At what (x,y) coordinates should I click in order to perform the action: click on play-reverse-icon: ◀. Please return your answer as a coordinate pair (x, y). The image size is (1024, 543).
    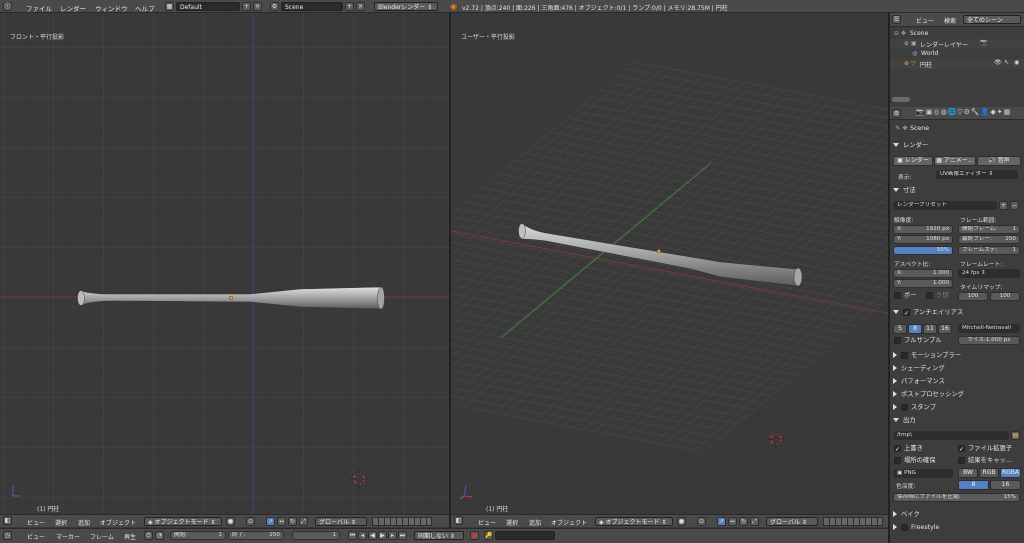
    Looking at the image, I should click on (372, 535).